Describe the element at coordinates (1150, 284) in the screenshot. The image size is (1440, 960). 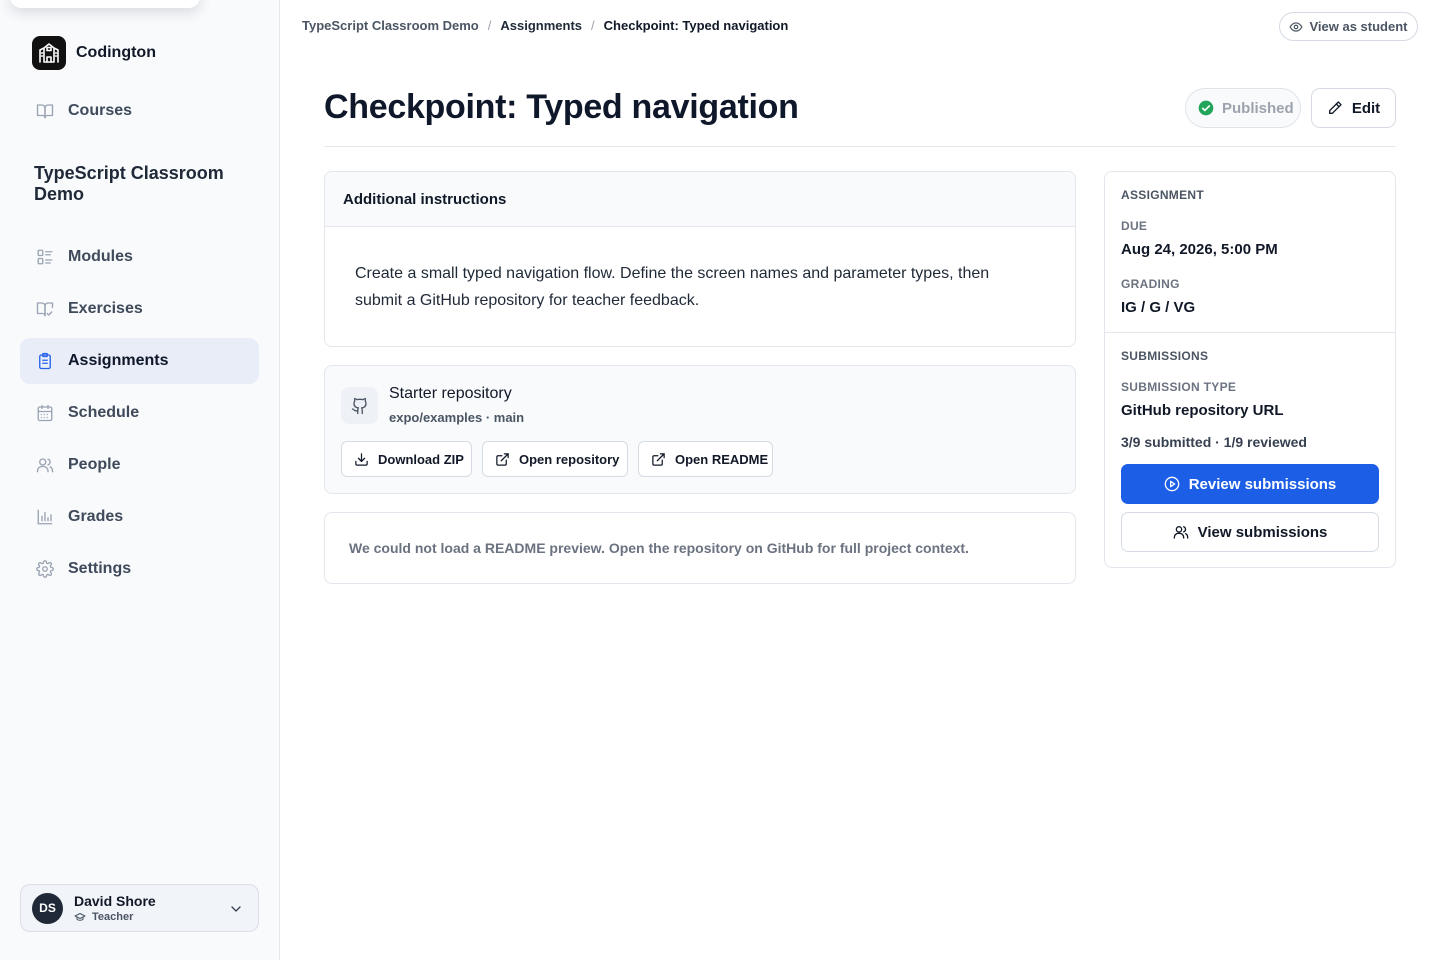
I see `grading-label: GRADING` at that location.